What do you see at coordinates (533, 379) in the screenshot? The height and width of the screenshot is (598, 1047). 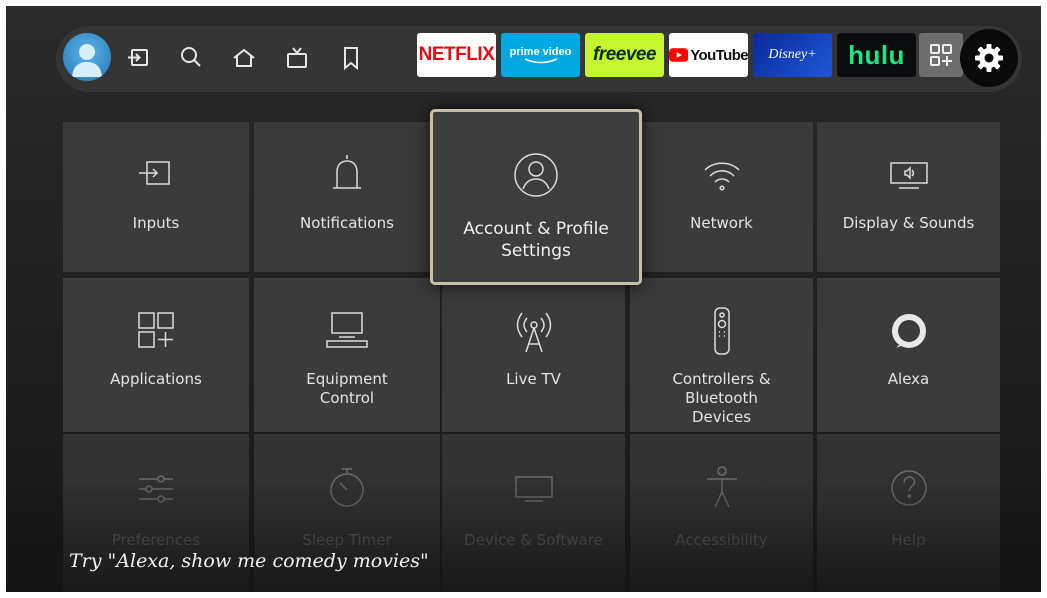 I see `tile-label: Live TV` at bounding box center [533, 379].